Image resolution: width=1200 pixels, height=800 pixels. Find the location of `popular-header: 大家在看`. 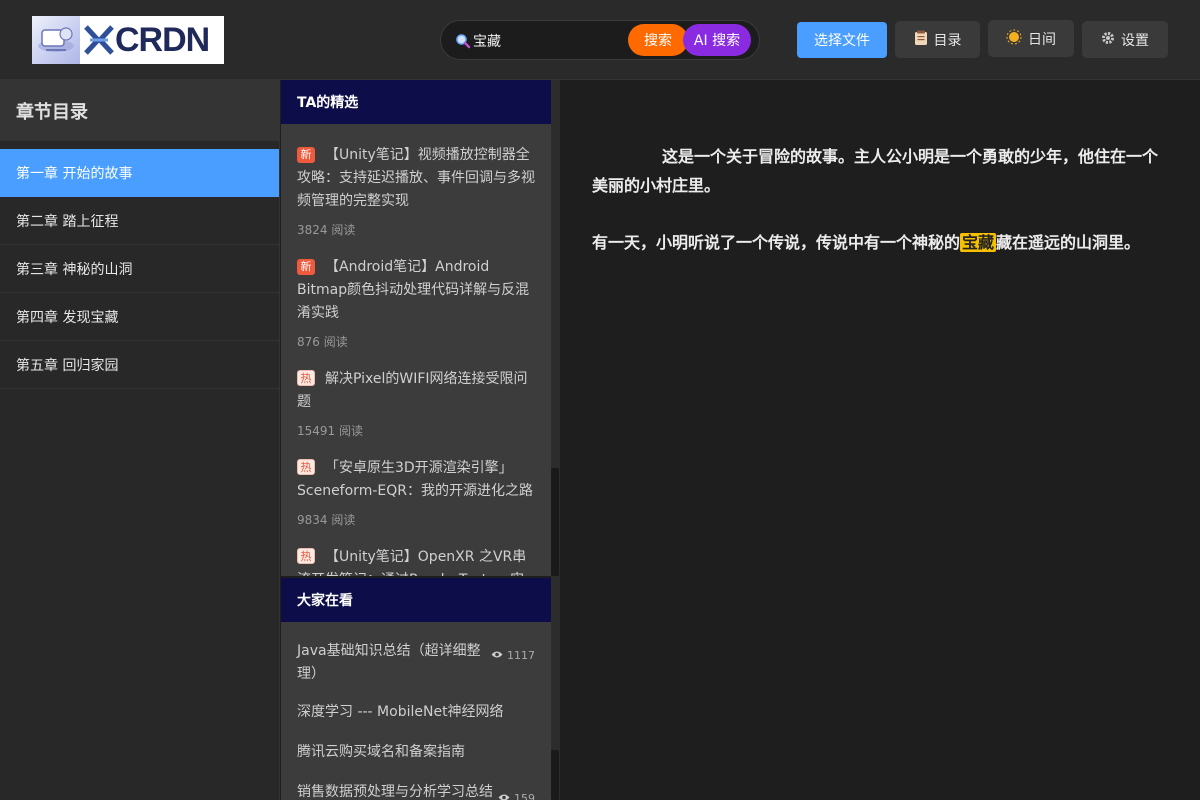

popular-header: 大家在看 is located at coordinates (416, 600).